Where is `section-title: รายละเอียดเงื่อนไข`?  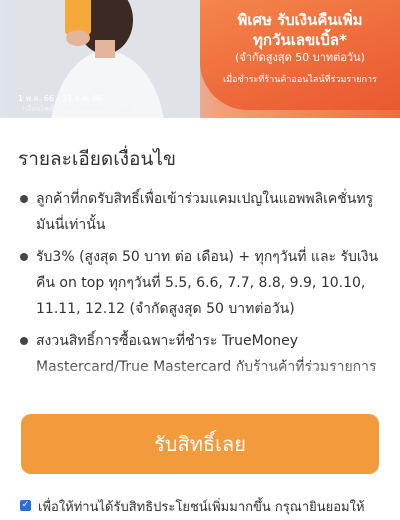 section-title: รายละเอียดเงื่อนไข is located at coordinates (97, 159).